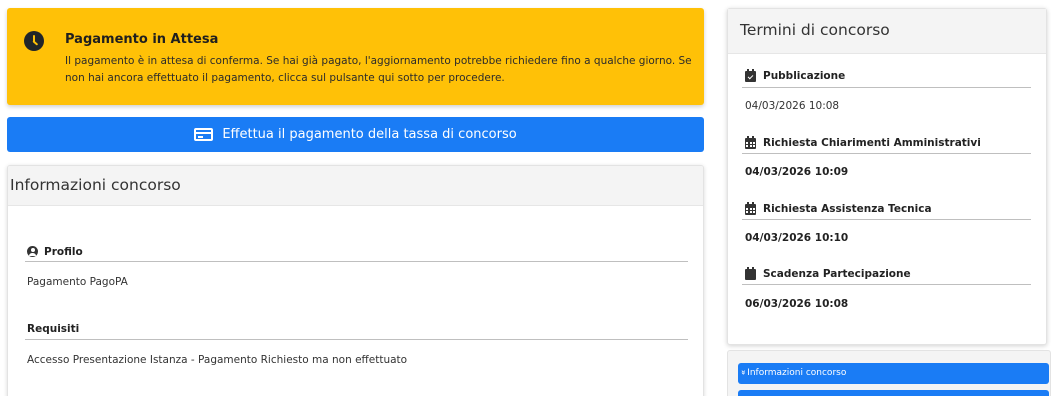 Image resolution: width=1051 pixels, height=396 pixels. What do you see at coordinates (77, 282) in the screenshot?
I see `profile-value: Pagamento PagoPA` at bounding box center [77, 282].